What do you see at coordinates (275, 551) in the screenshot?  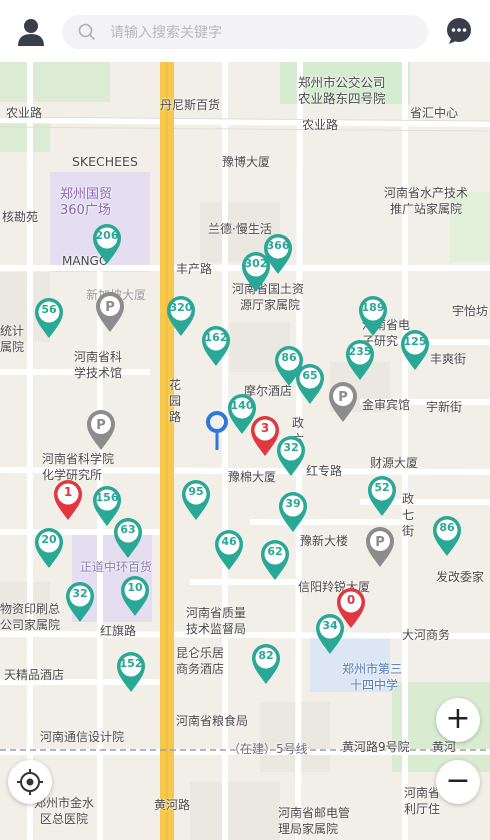 I see `count-label: 62` at bounding box center [275, 551].